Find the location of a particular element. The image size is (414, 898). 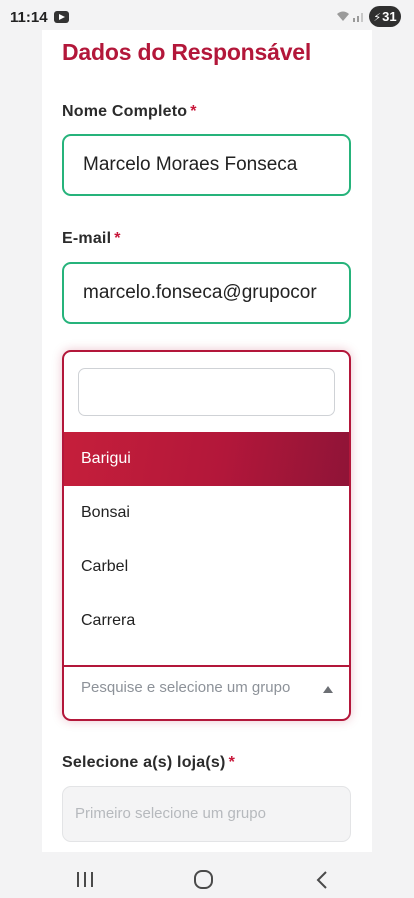

status-time: 11:14 is located at coordinates (29, 17).